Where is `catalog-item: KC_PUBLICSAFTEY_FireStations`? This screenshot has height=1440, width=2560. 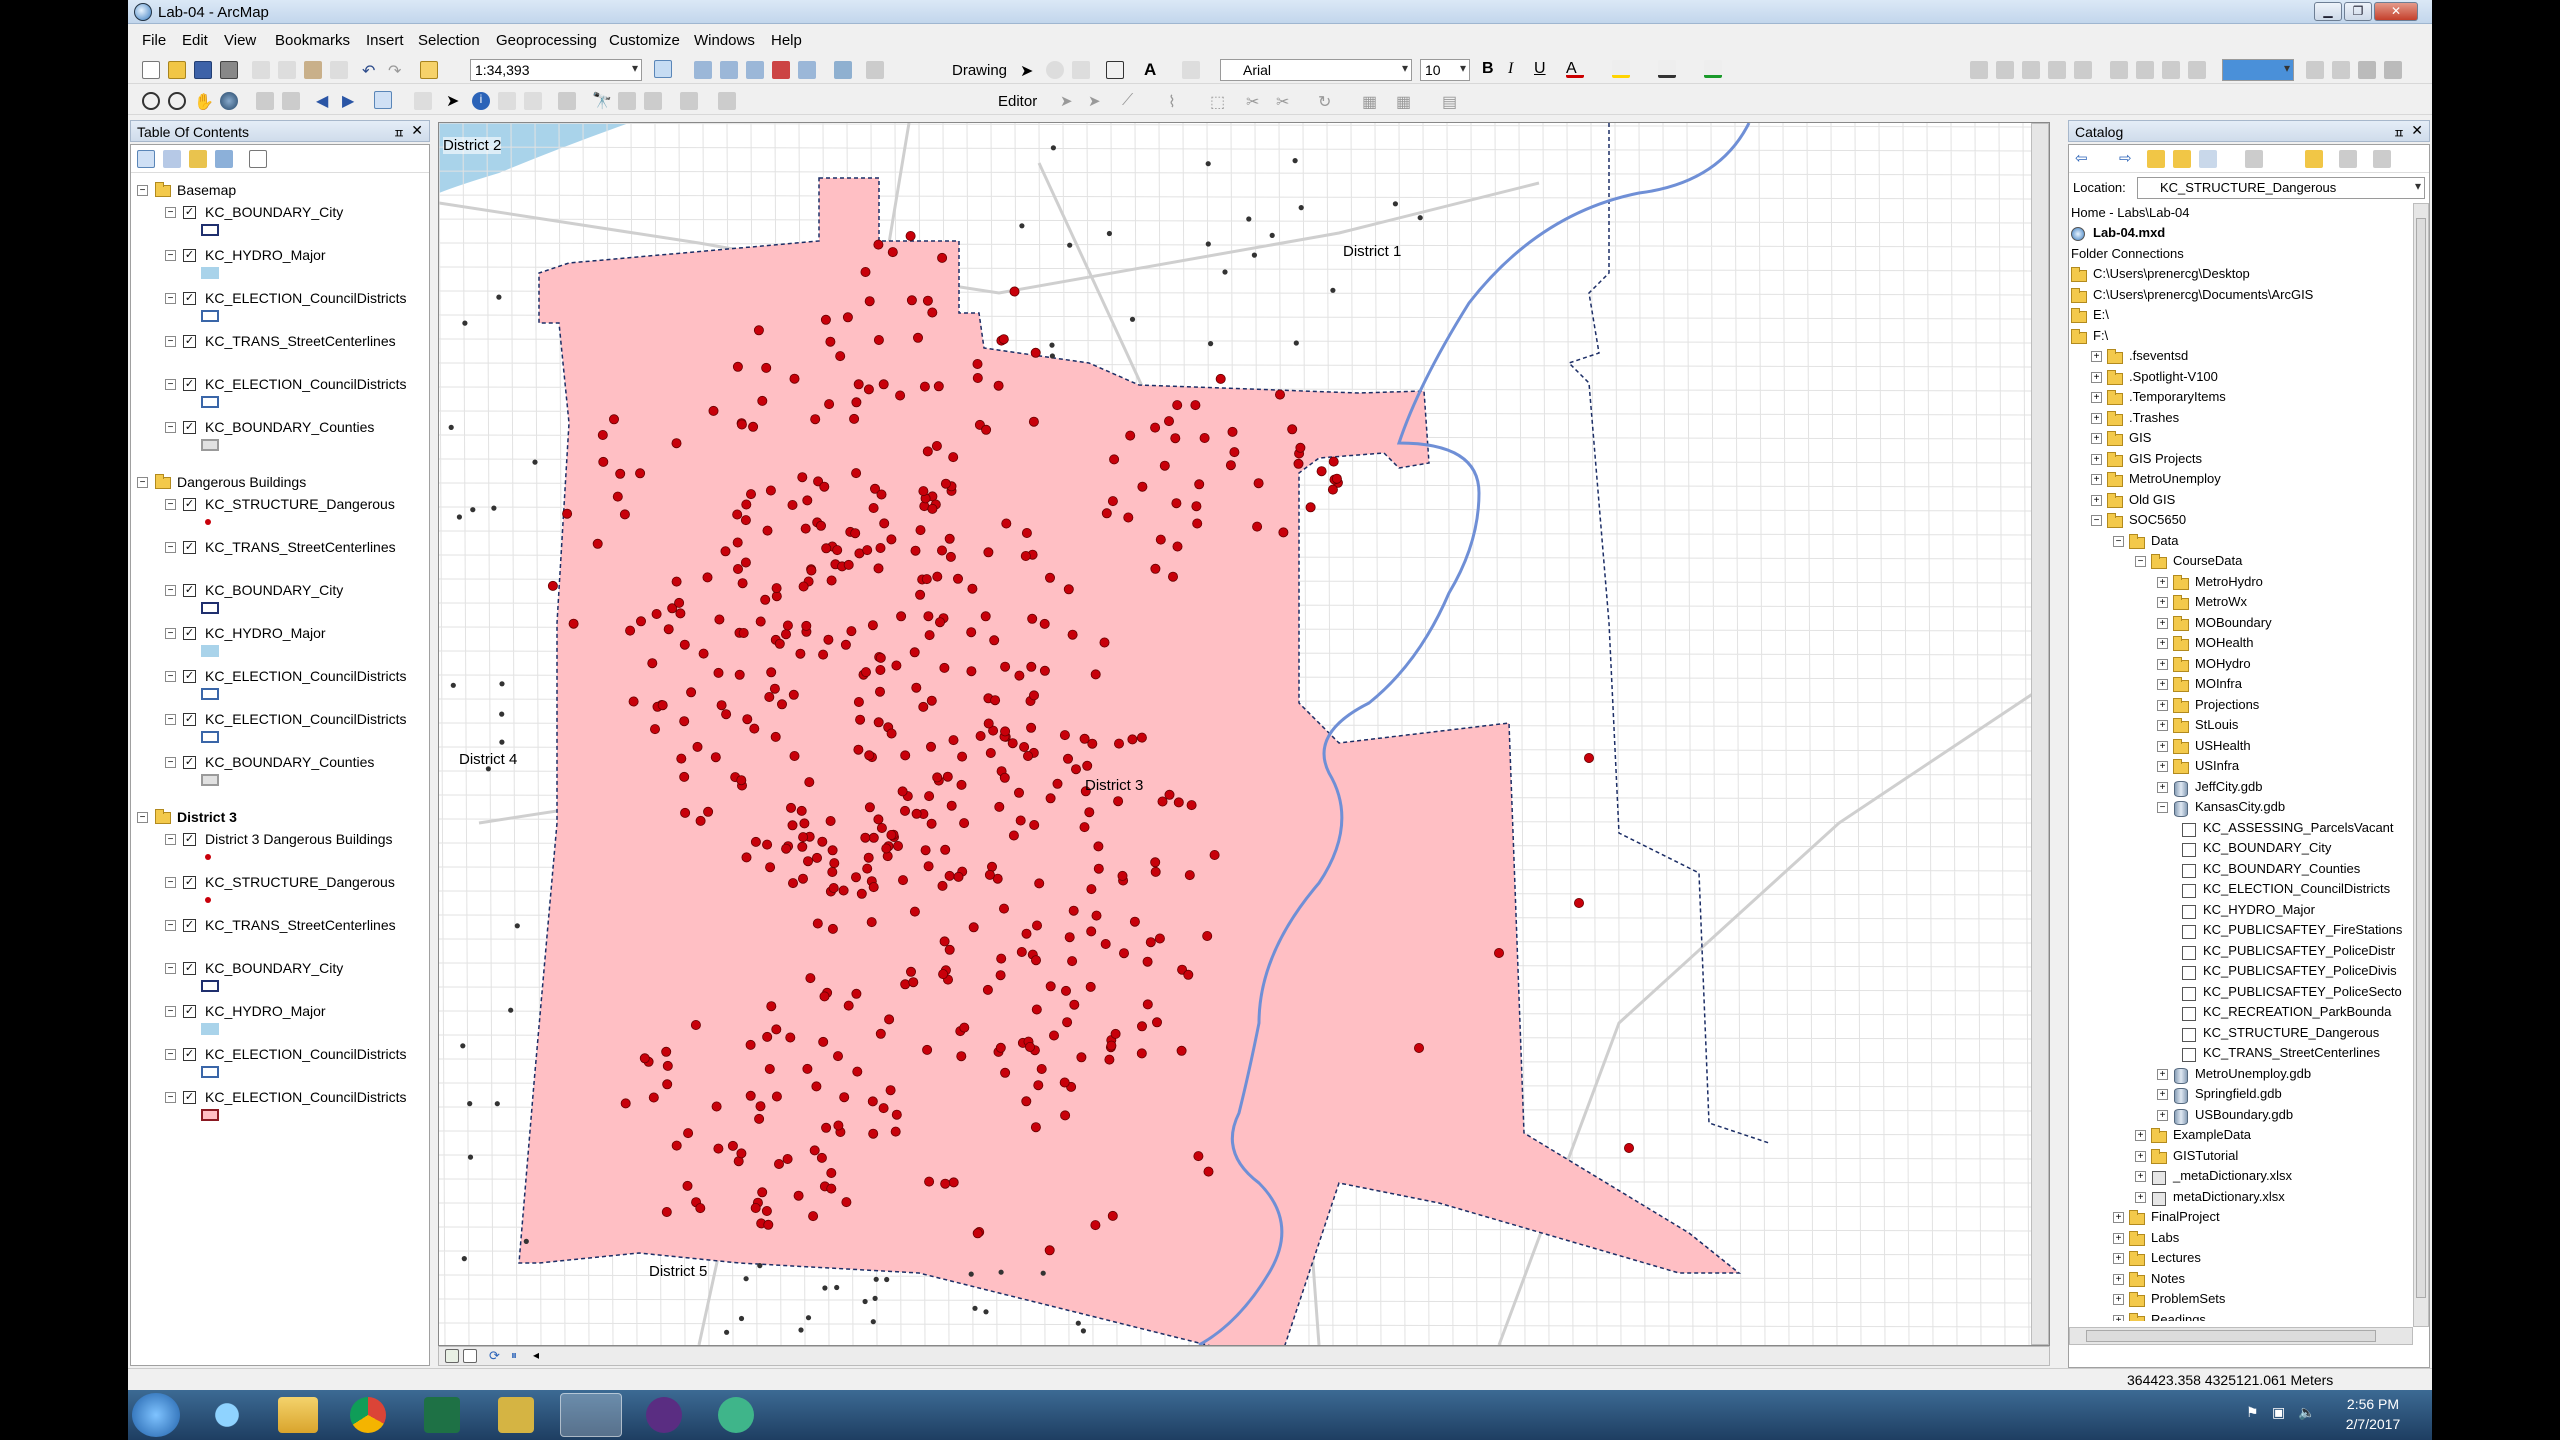 catalog-item: KC_PUBLICSAFTEY_FireStations is located at coordinates (2302, 929).